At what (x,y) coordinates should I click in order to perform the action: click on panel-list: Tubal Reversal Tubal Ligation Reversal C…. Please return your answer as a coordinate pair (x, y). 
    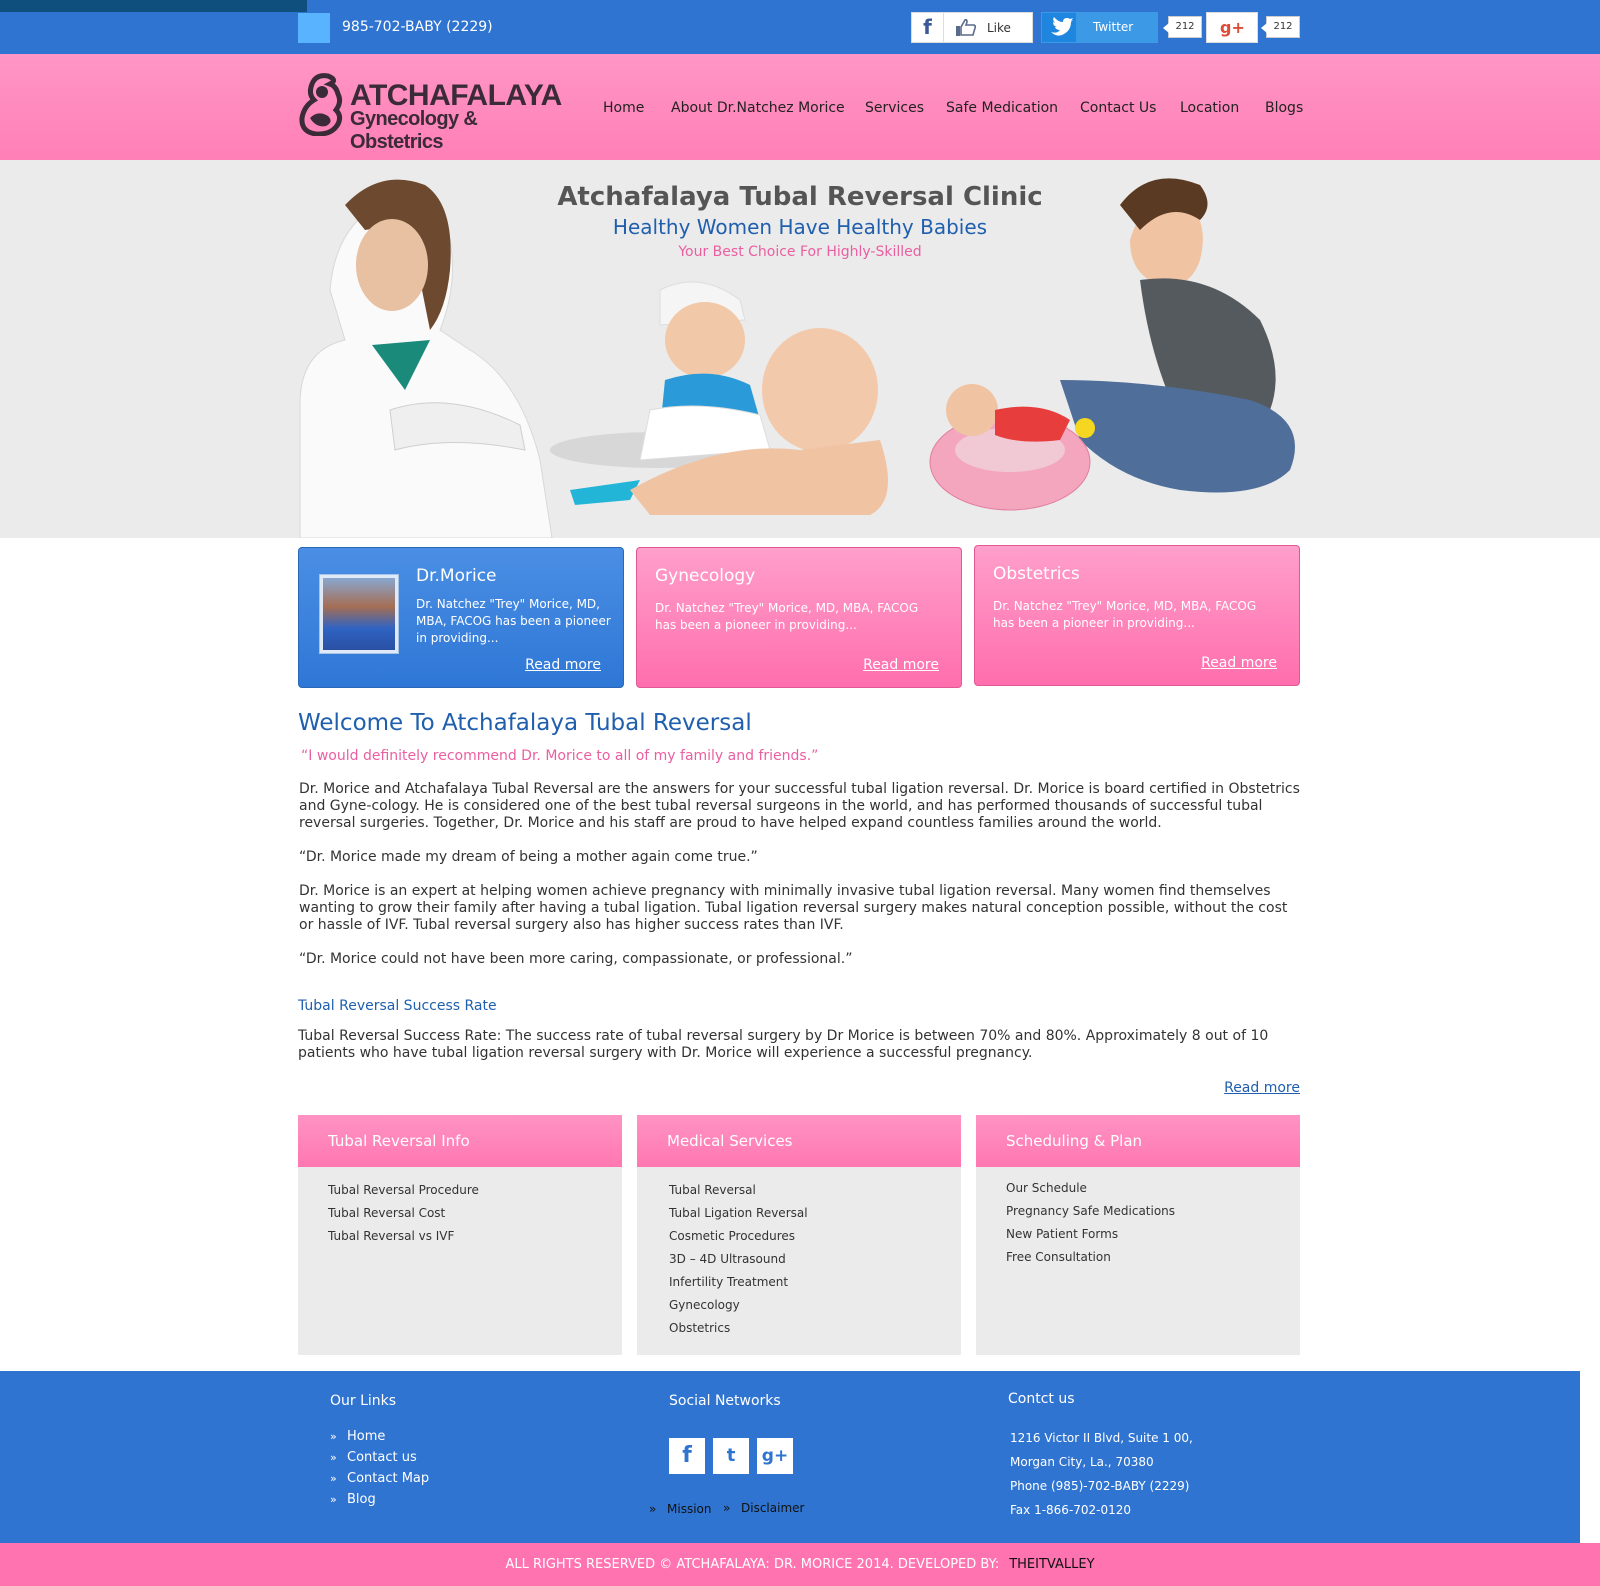
    Looking at the image, I should click on (799, 1253).